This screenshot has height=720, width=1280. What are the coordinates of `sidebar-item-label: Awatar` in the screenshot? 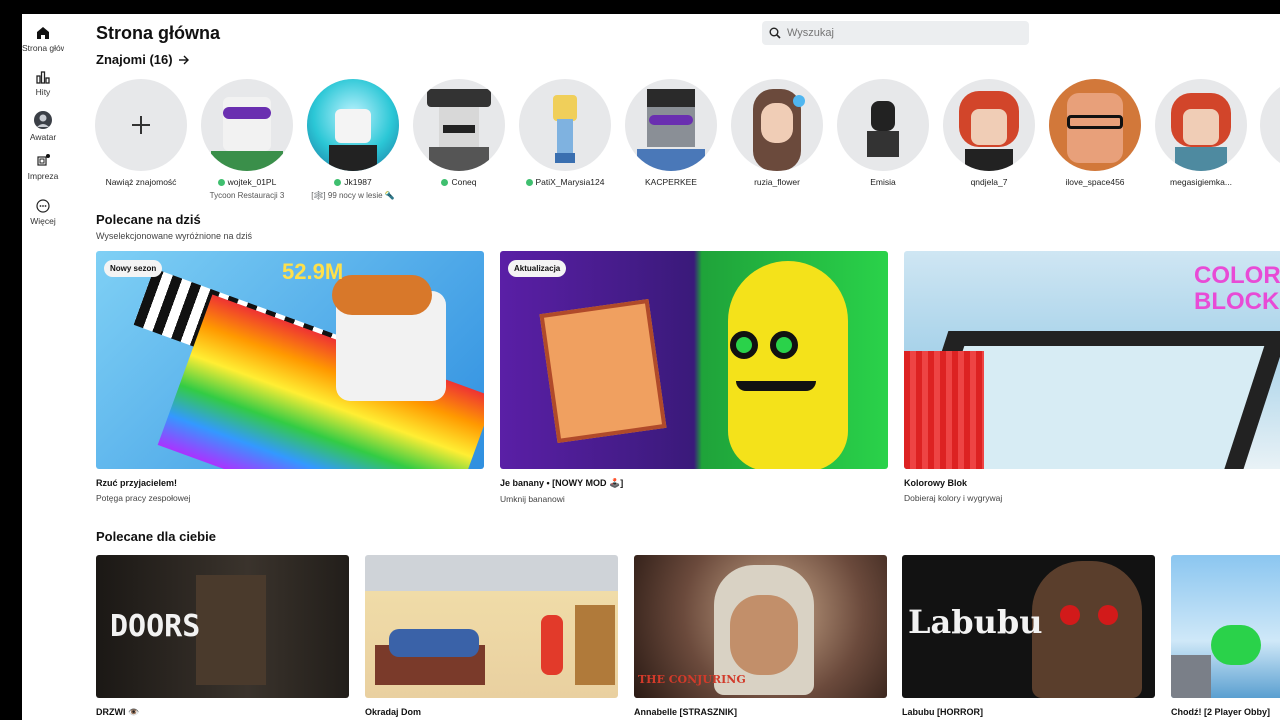 It's located at (43, 137).